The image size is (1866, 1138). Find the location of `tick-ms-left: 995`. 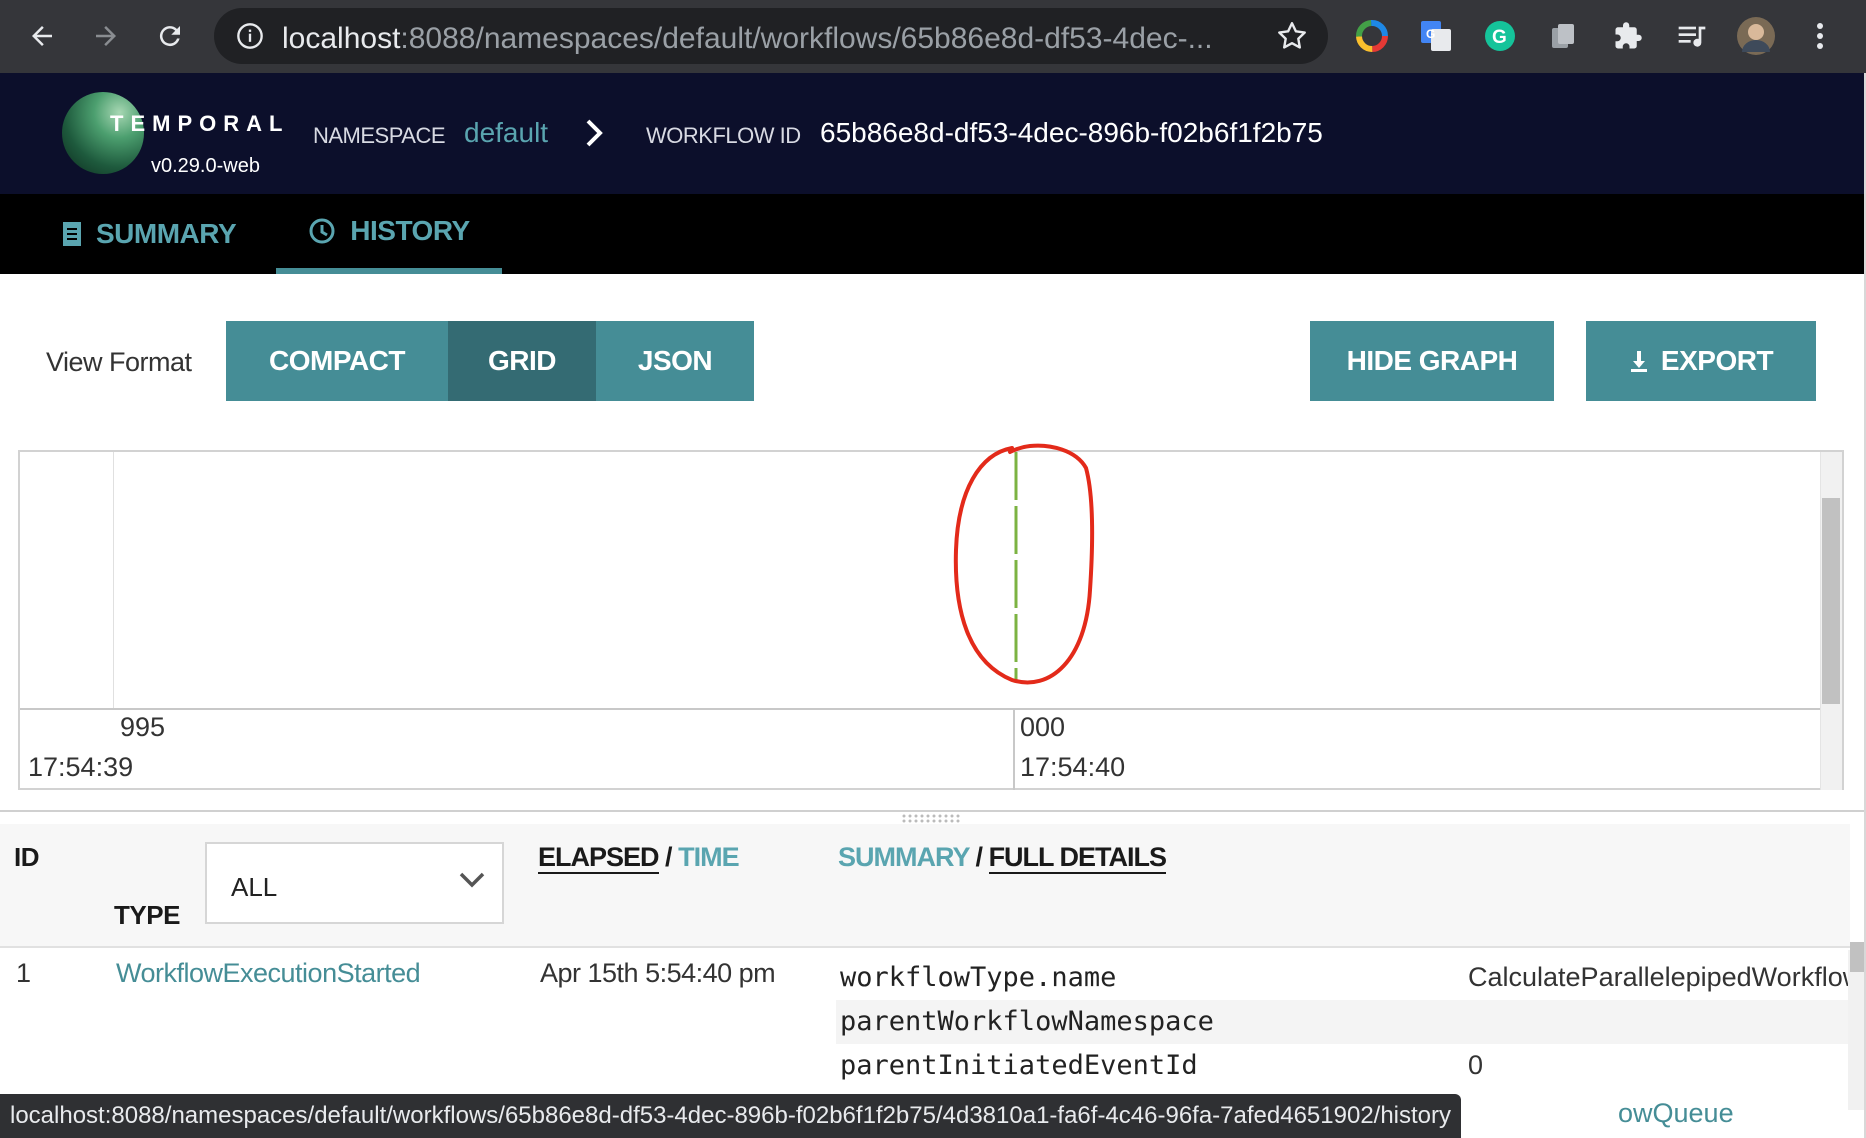

tick-ms-left: 995 is located at coordinates (143, 727).